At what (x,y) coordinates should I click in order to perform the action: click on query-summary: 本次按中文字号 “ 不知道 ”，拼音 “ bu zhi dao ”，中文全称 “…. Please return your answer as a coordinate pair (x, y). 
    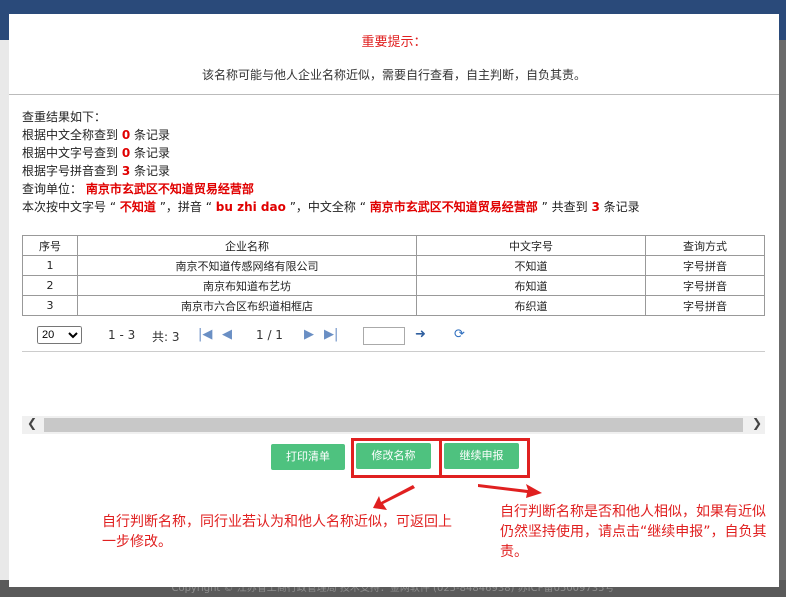
    Looking at the image, I should click on (331, 207).